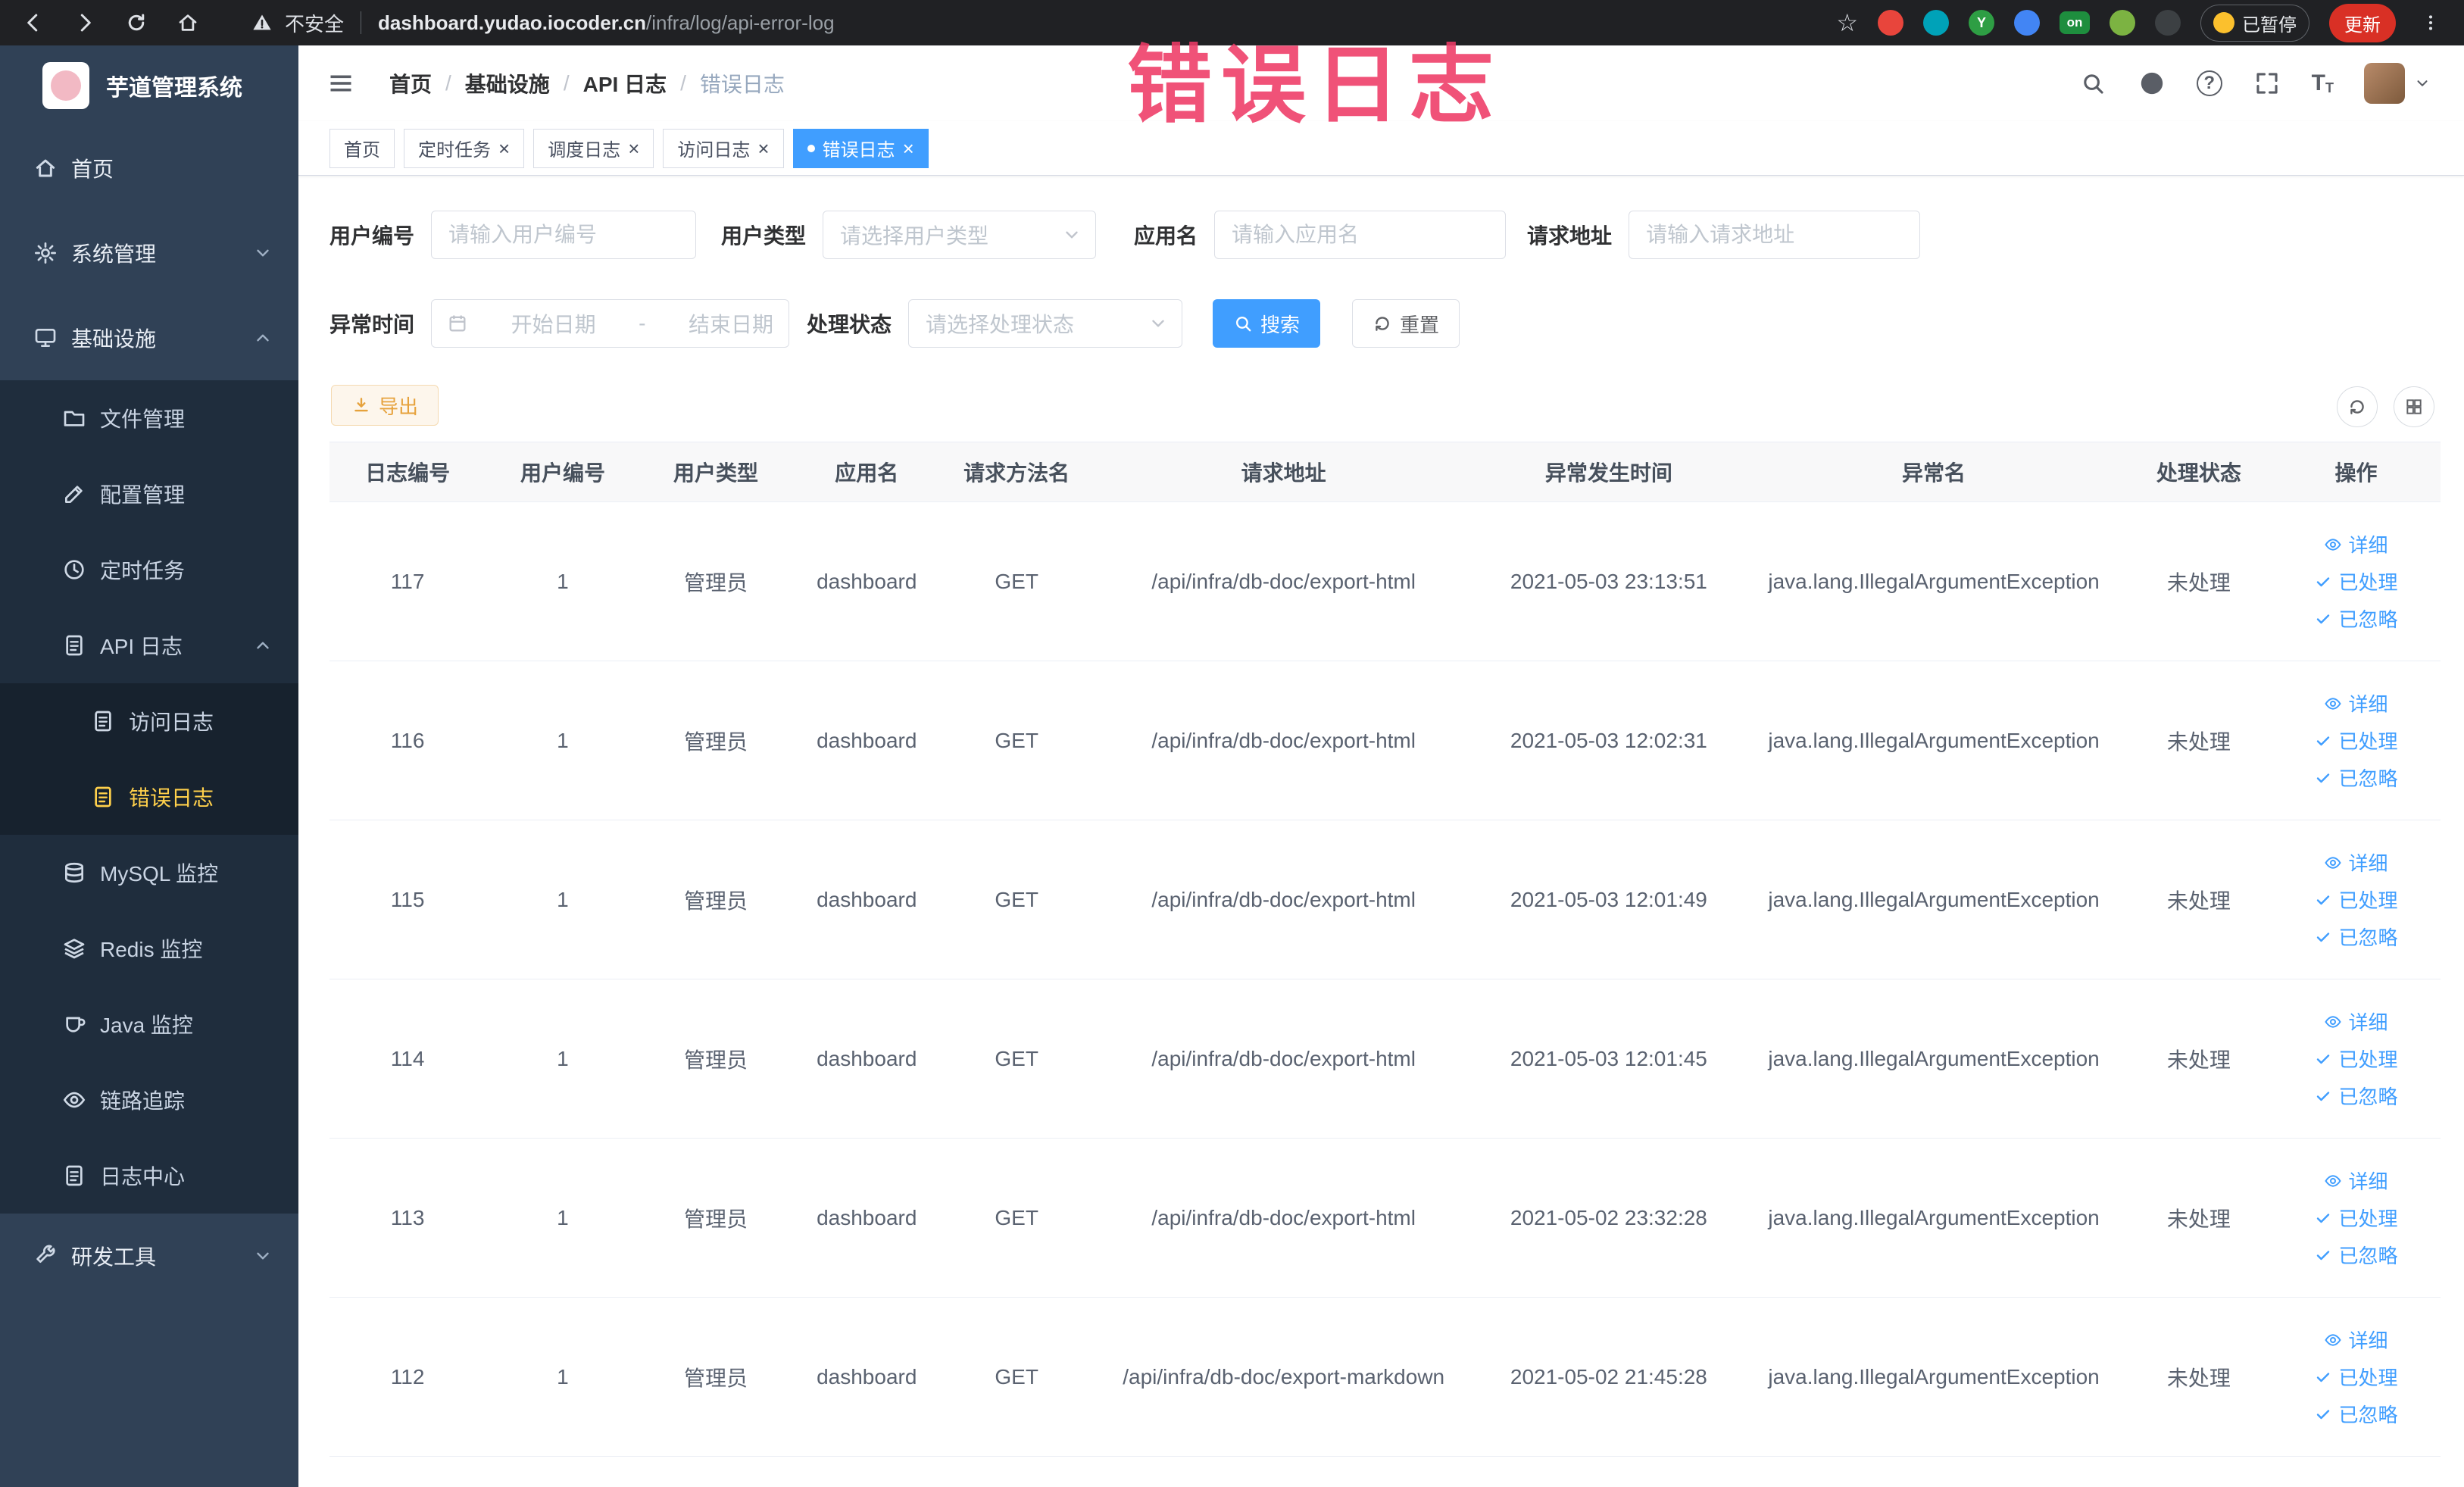 The height and width of the screenshot is (1487, 2464). Describe the element at coordinates (1847, 23) in the screenshot. I see `bookmark-star-icon: ☆` at that location.